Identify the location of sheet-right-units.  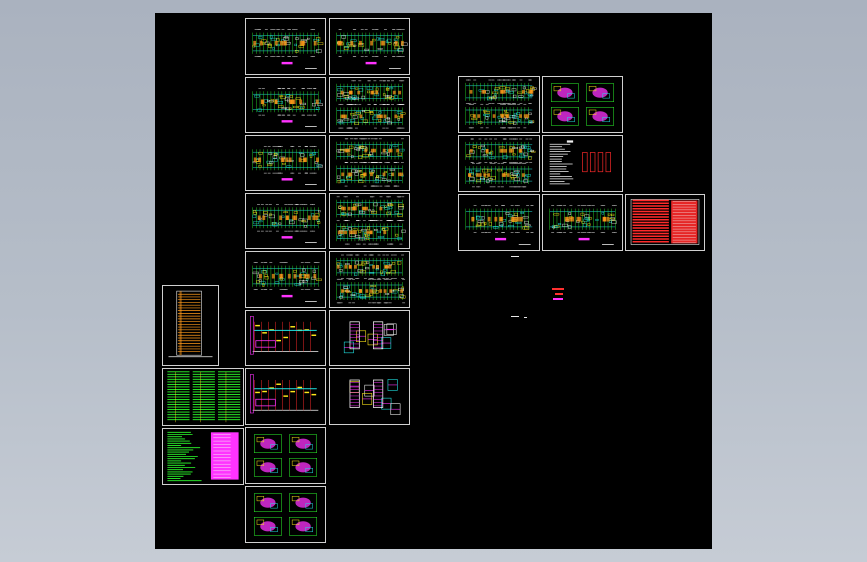
(582, 104).